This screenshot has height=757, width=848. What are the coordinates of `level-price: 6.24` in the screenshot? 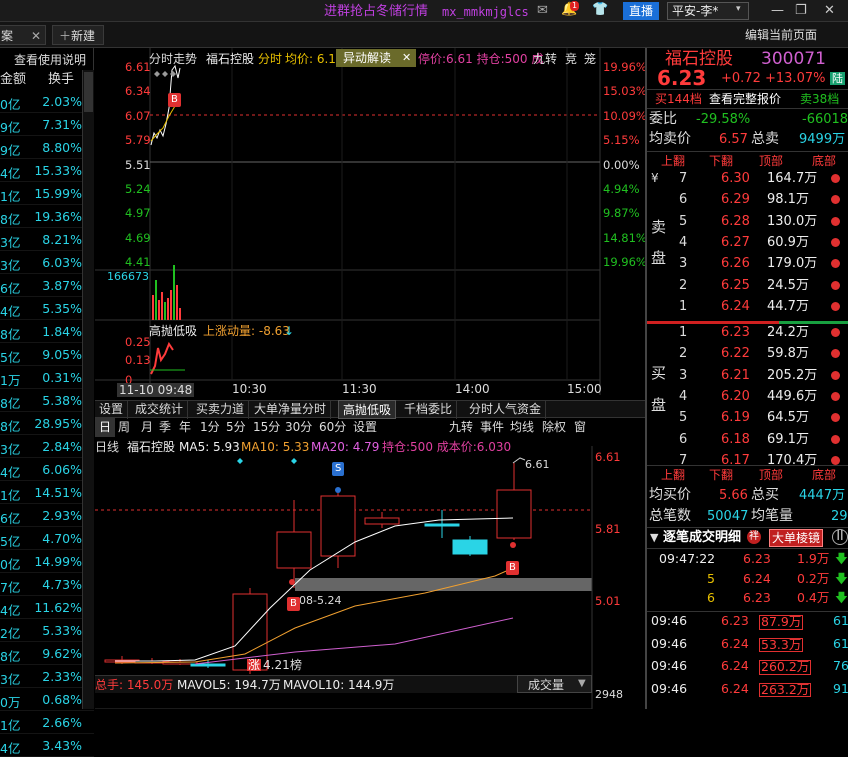 It's located at (735, 306).